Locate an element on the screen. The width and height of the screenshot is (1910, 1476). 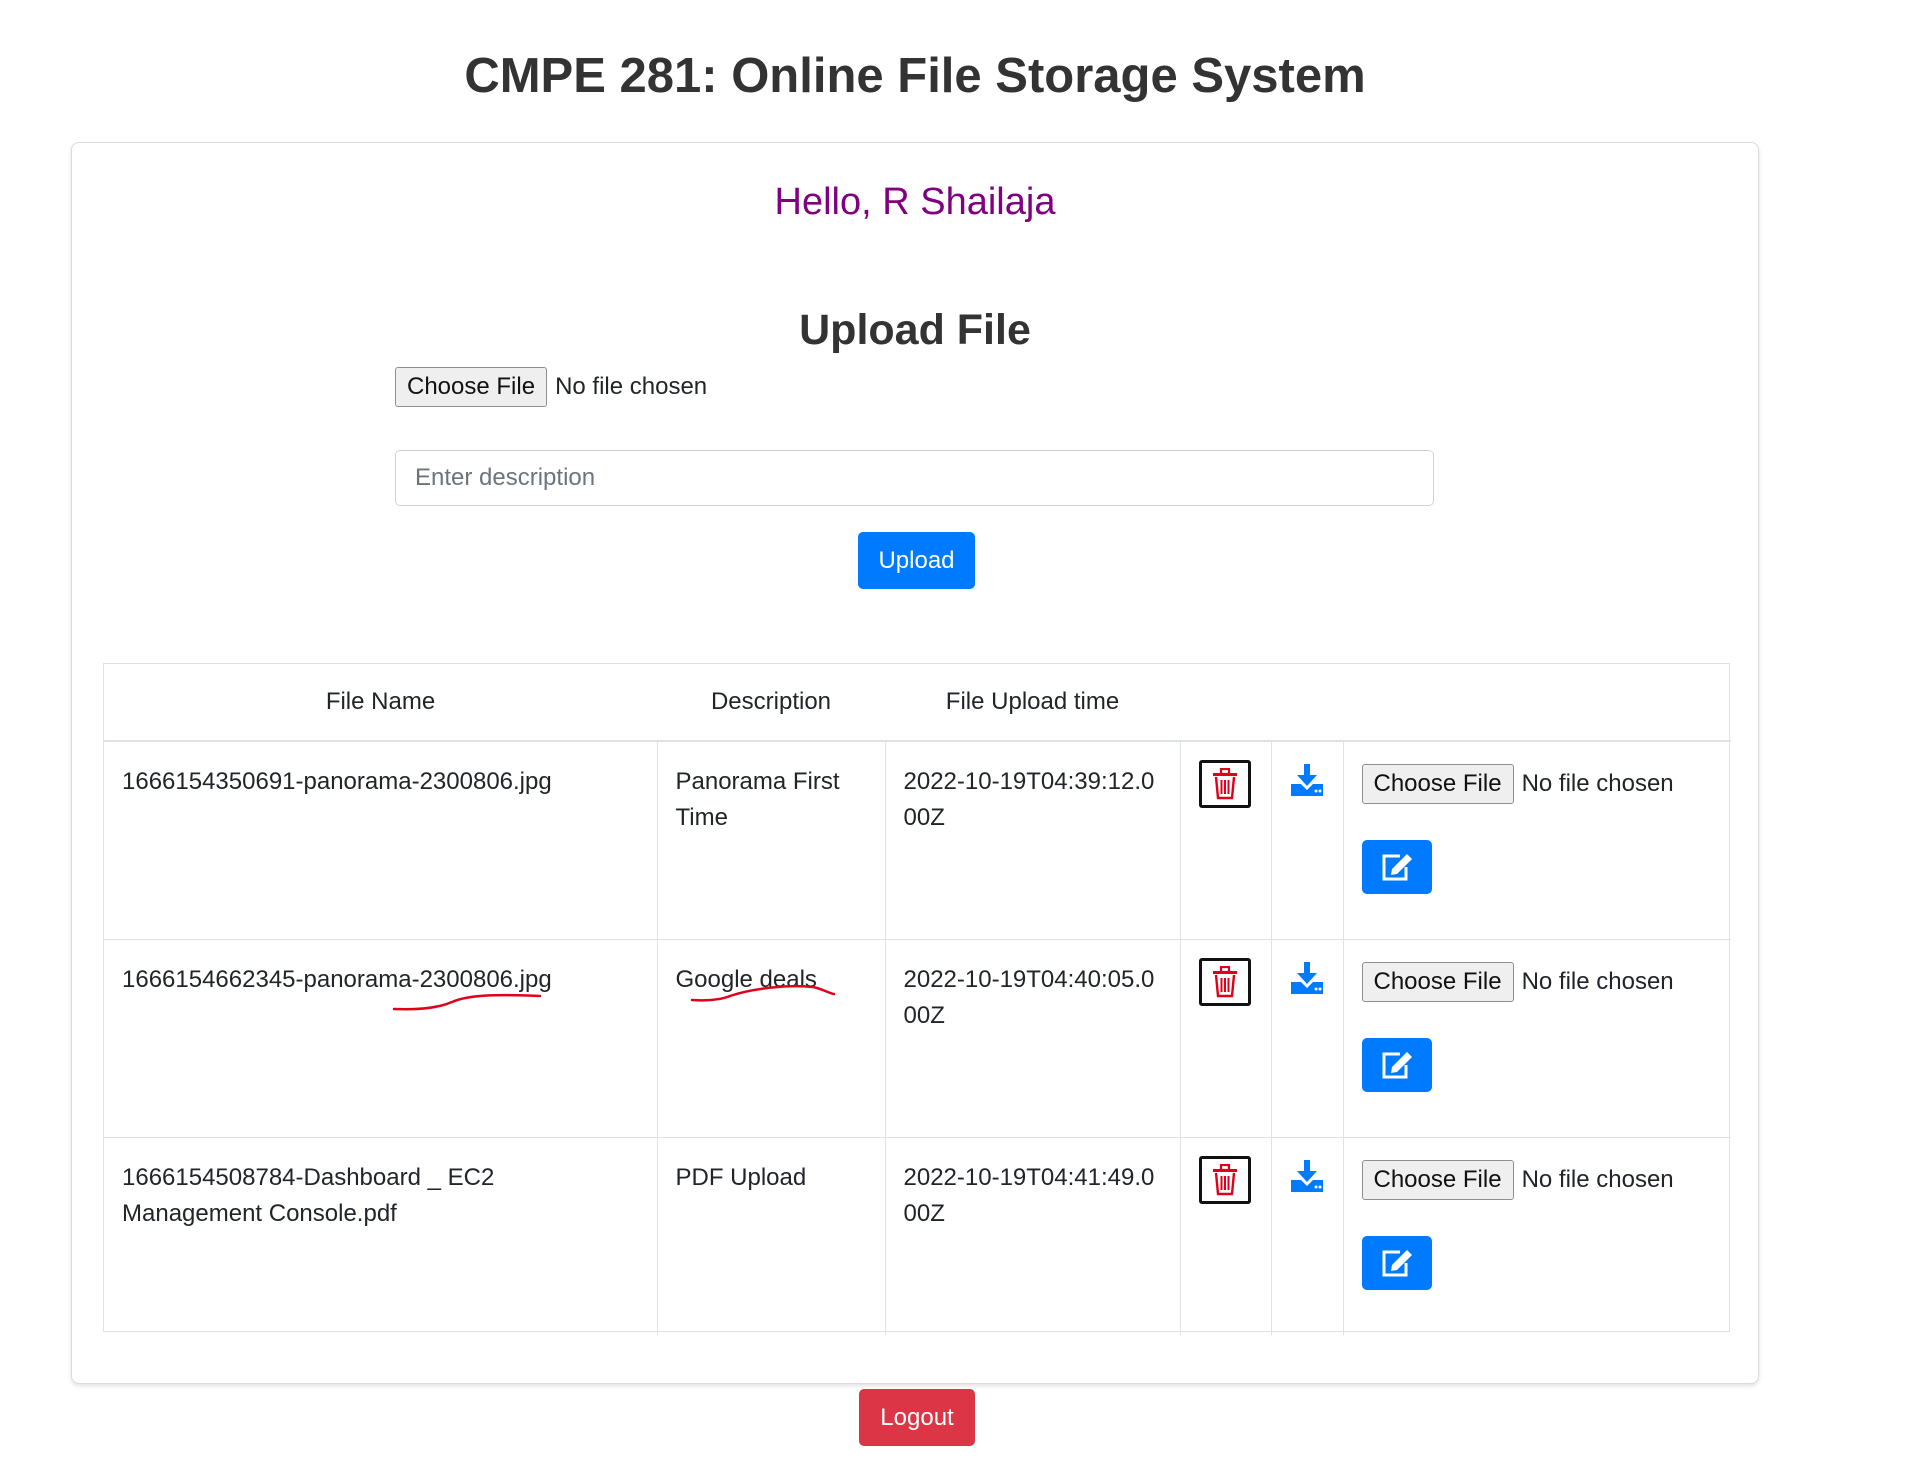
description-cell: Panorama First Time is located at coordinates (771, 839).